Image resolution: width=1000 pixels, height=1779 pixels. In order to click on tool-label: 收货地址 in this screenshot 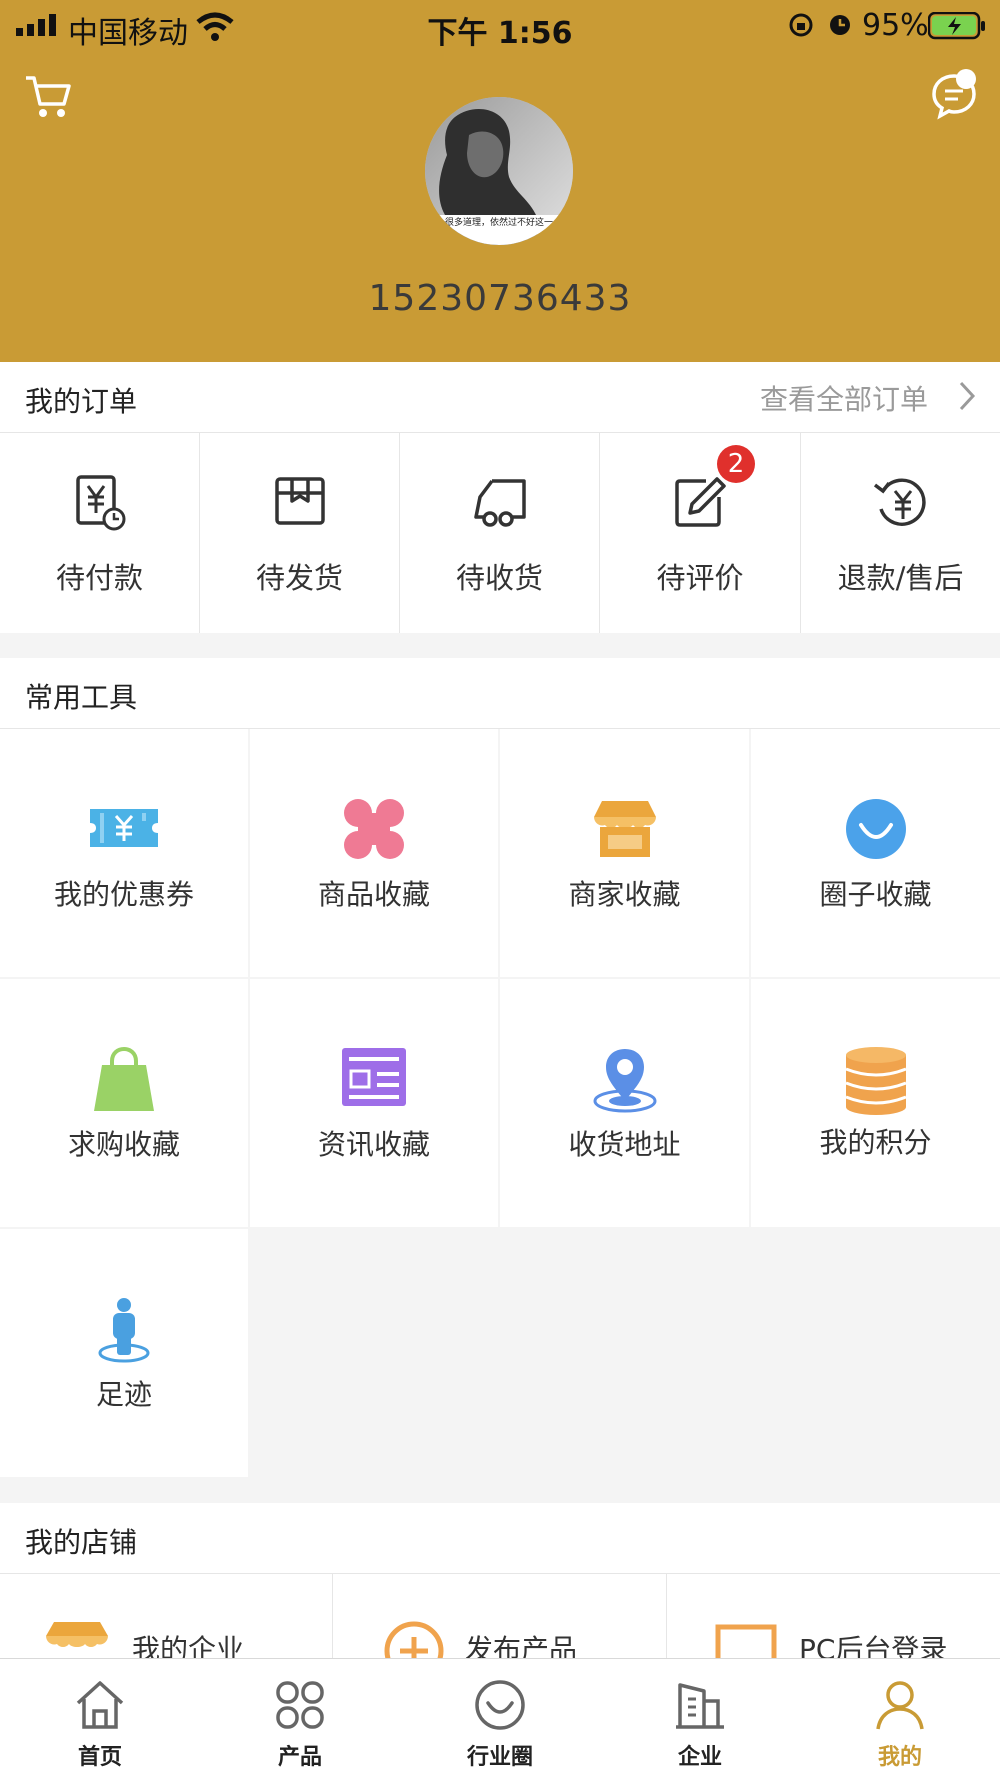, I will do `click(624, 1144)`.